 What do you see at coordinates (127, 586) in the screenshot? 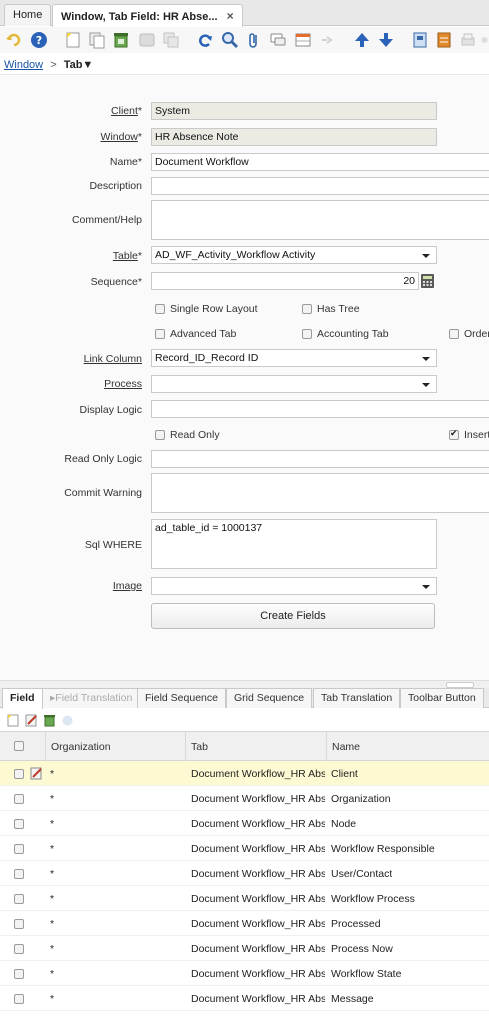
I see `image-label: Image` at bounding box center [127, 586].